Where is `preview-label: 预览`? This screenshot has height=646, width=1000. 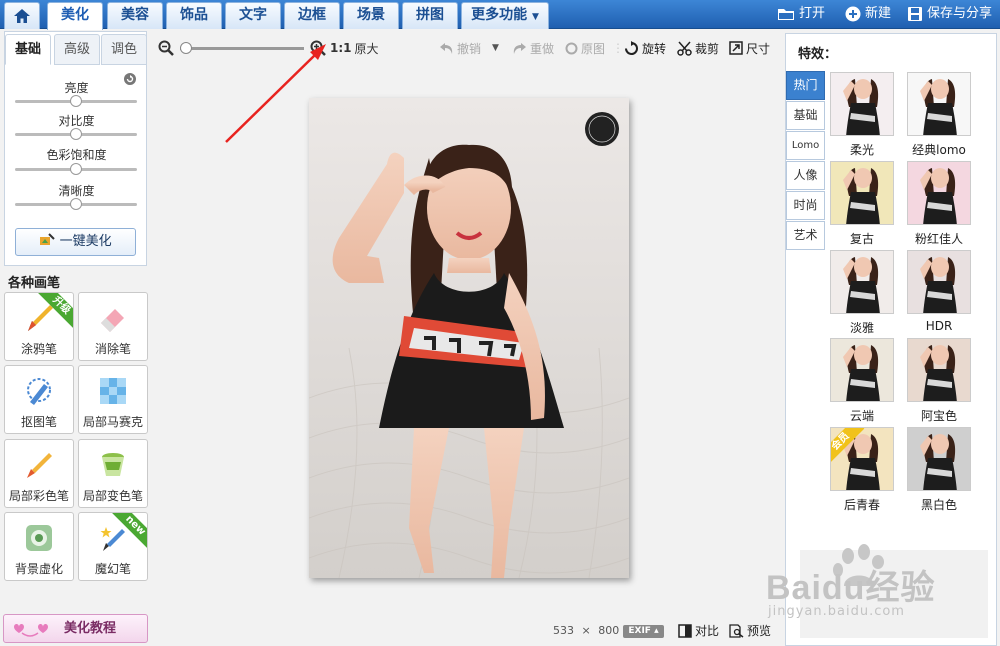 preview-label: 预览 is located at coordinates (759, 631).